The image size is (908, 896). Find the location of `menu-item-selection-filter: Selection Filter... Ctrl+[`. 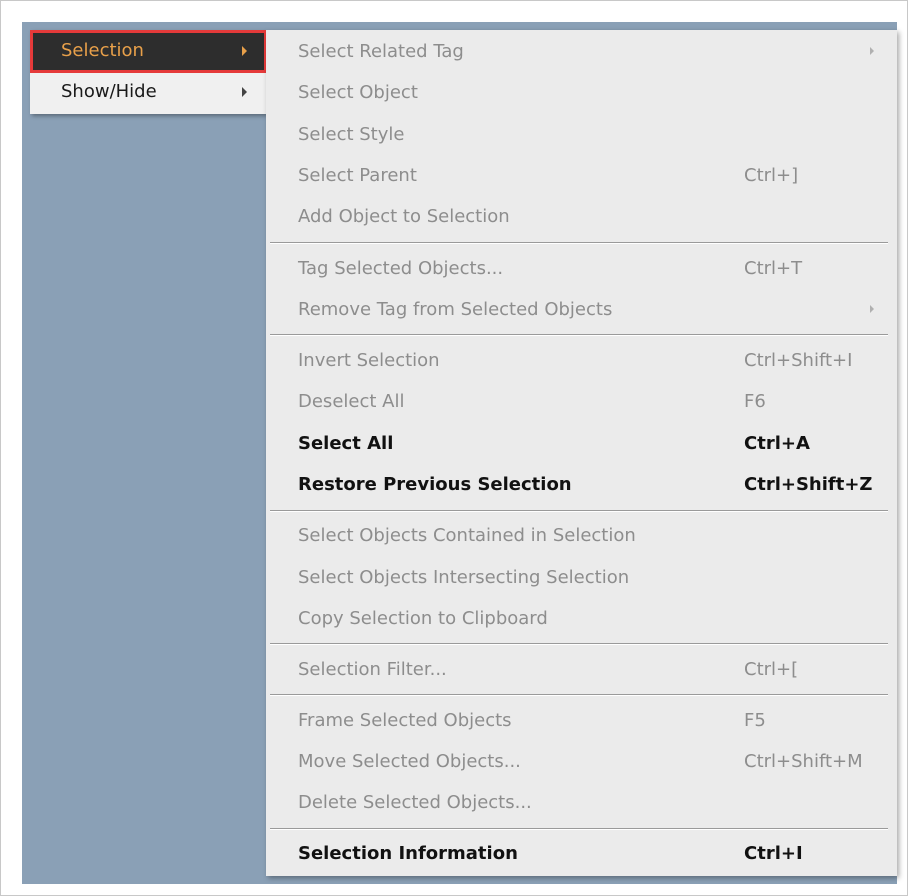

menu-item-selection-filter: Selection Filter... Ctrl+[ is located at coordinates (581, 669).